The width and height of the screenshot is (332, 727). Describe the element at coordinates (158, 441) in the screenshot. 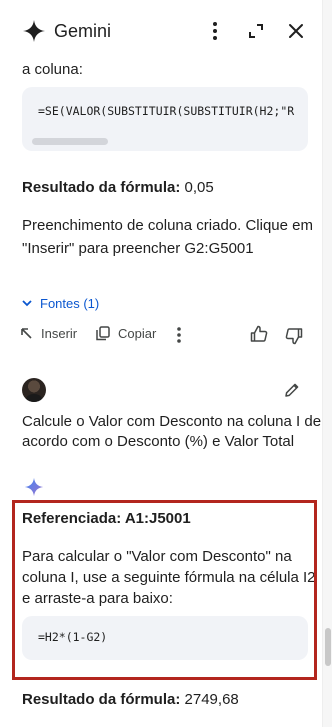

I see `user-prompt-line-2: acordo com o Desconto (%) e Valor Total` at that location.